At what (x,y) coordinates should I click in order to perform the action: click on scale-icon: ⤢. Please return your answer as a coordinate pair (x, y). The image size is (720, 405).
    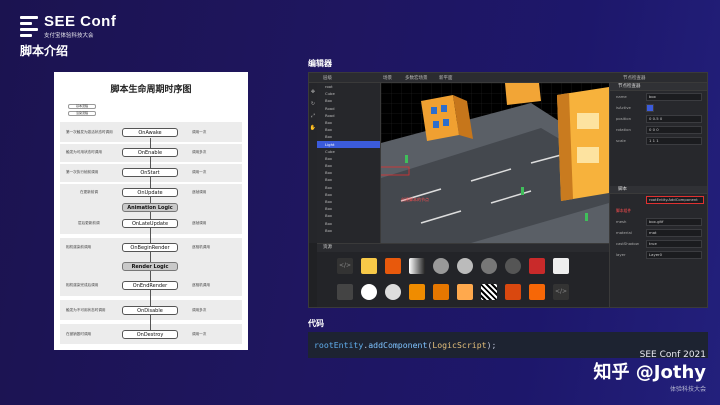
    Looking at the image, I should click on (313, 116).